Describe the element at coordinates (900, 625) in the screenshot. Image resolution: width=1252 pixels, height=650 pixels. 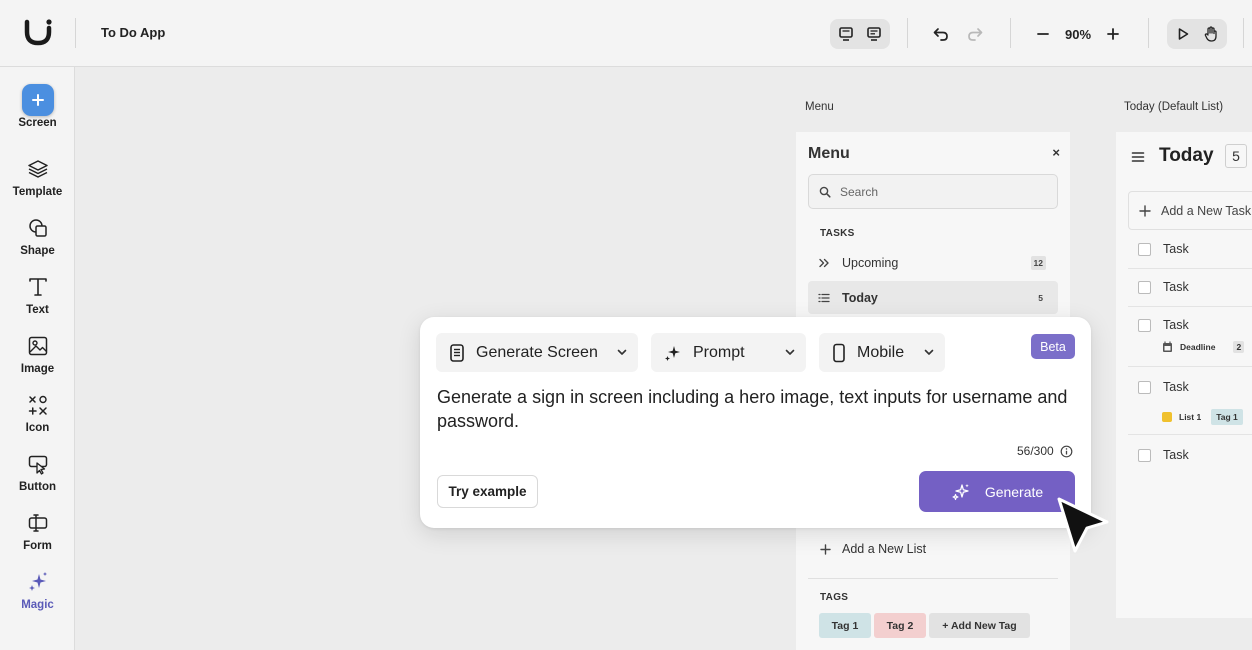
I see `tag-chip-2: Tag 2` at that location.